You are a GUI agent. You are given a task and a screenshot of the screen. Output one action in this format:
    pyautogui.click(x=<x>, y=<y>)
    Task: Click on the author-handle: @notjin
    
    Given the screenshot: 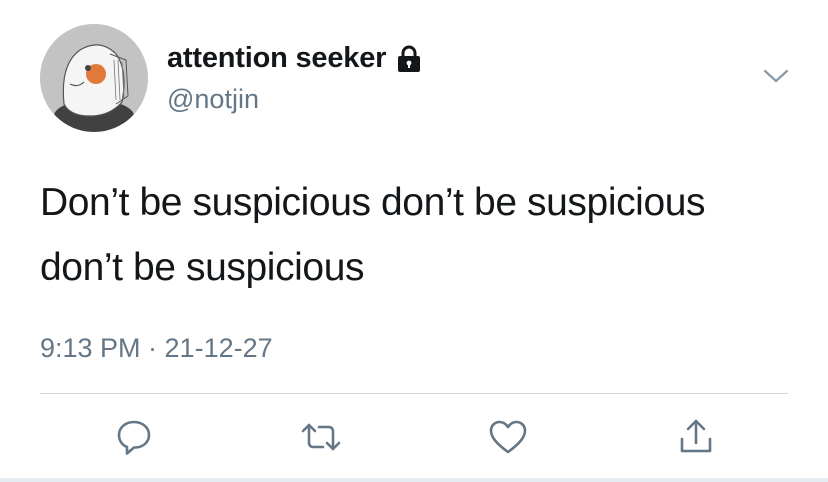 What is the action you would take?
    pyautogui.click(x=213, y=99)
    